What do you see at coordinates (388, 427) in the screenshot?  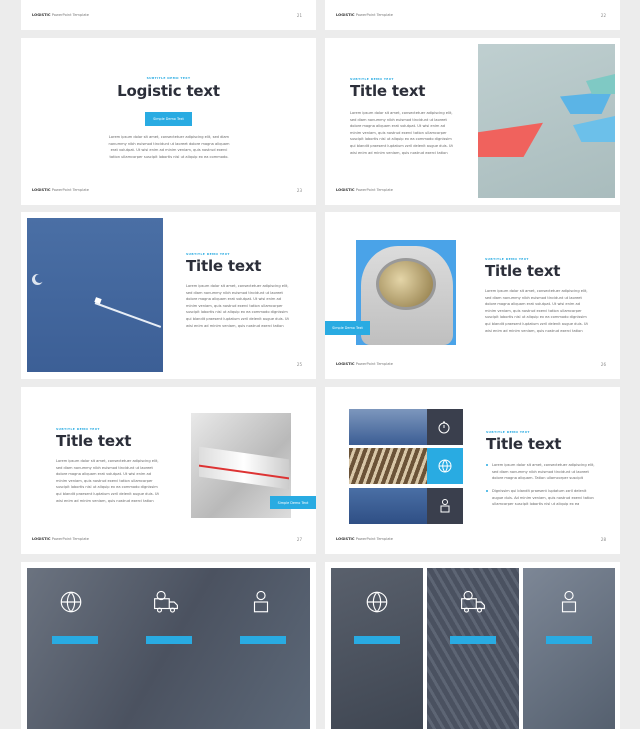 I see `sea-ship-image` at bounding box center [388, 427].